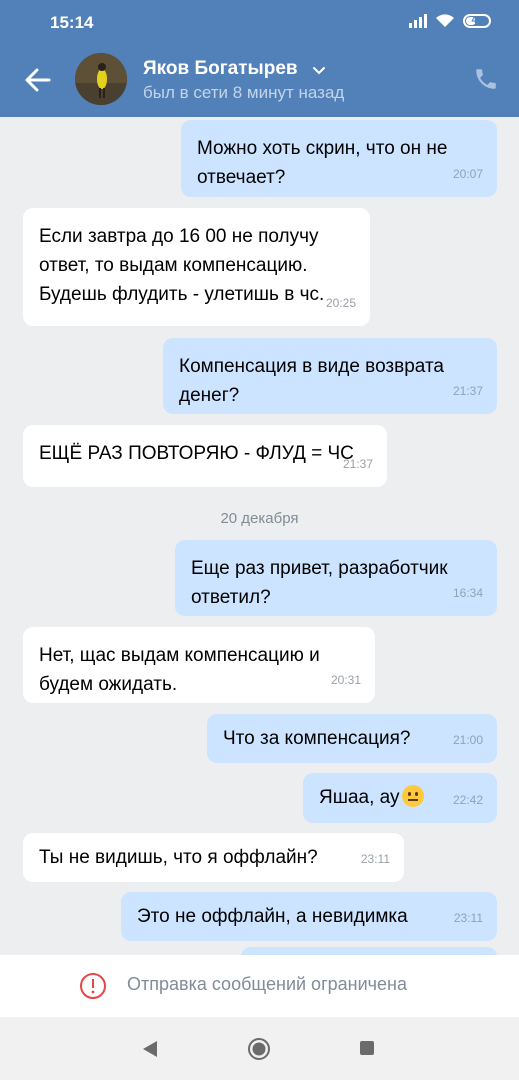 Image resolution: width=519 pixels, height=1080 pixels. I want to click on message-text: Что за компенсация?, so click(317, 738).